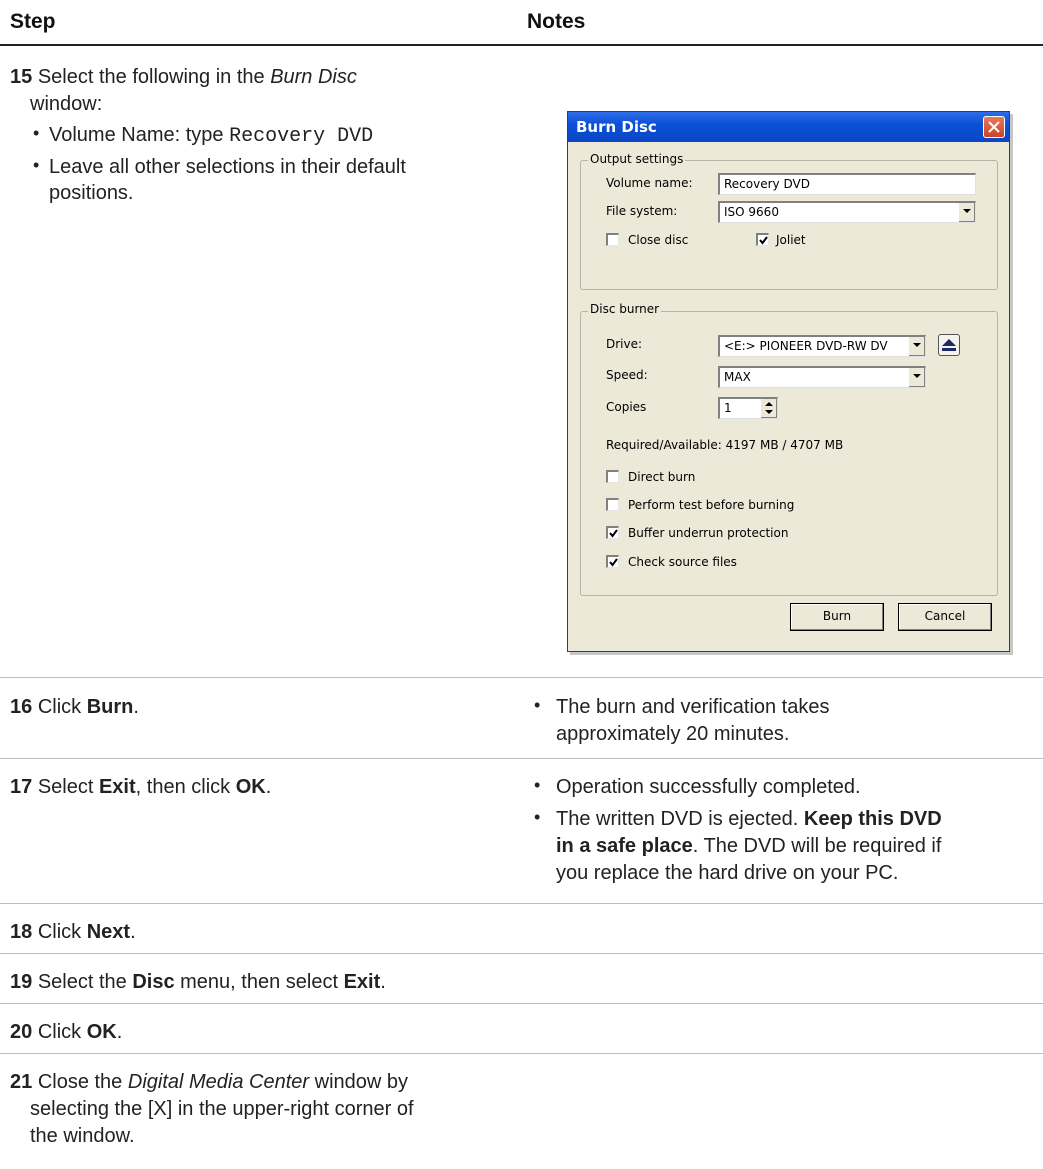 The height and width of the screenshot is (1169, 1043). I want to click on eject-button, so click(949, 345).